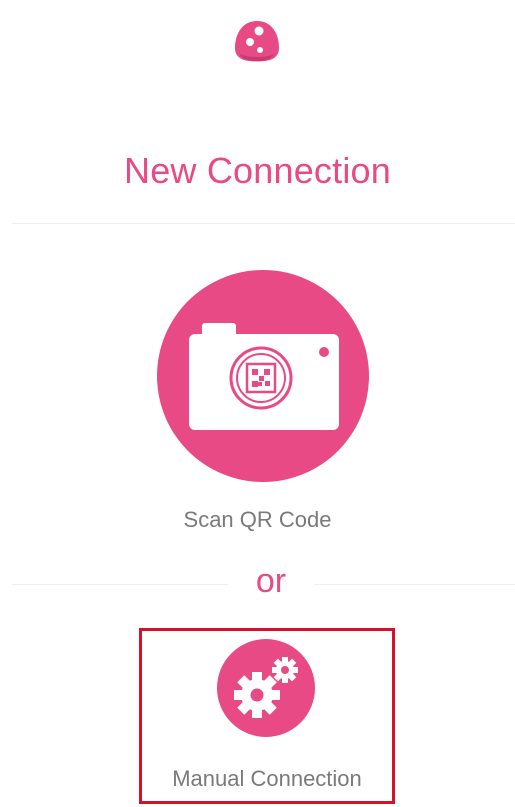 The width and height of the screenshot is (515, 807). I want to click on scan-qr-button, so click(263, 376).